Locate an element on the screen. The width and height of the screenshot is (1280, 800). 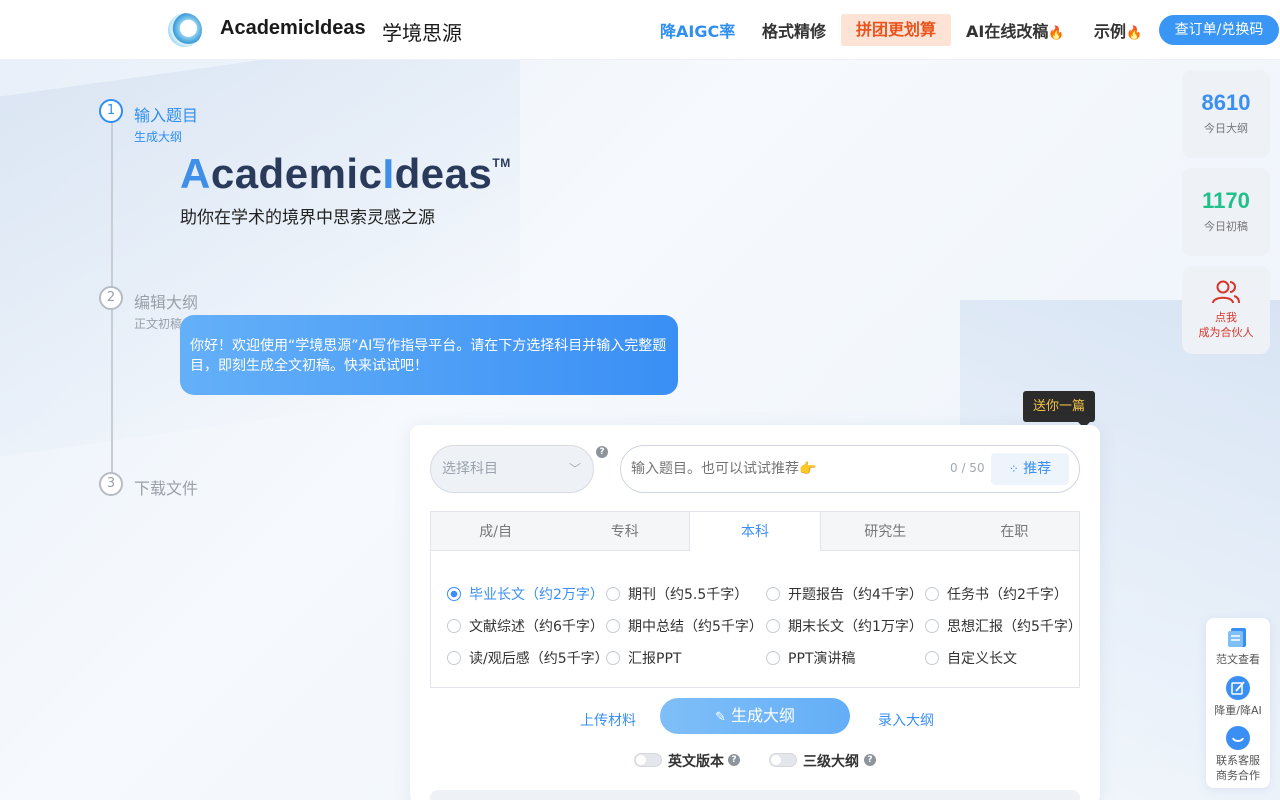
type-option: 期中总结（约5千字） is located at coordinates (684, 626).